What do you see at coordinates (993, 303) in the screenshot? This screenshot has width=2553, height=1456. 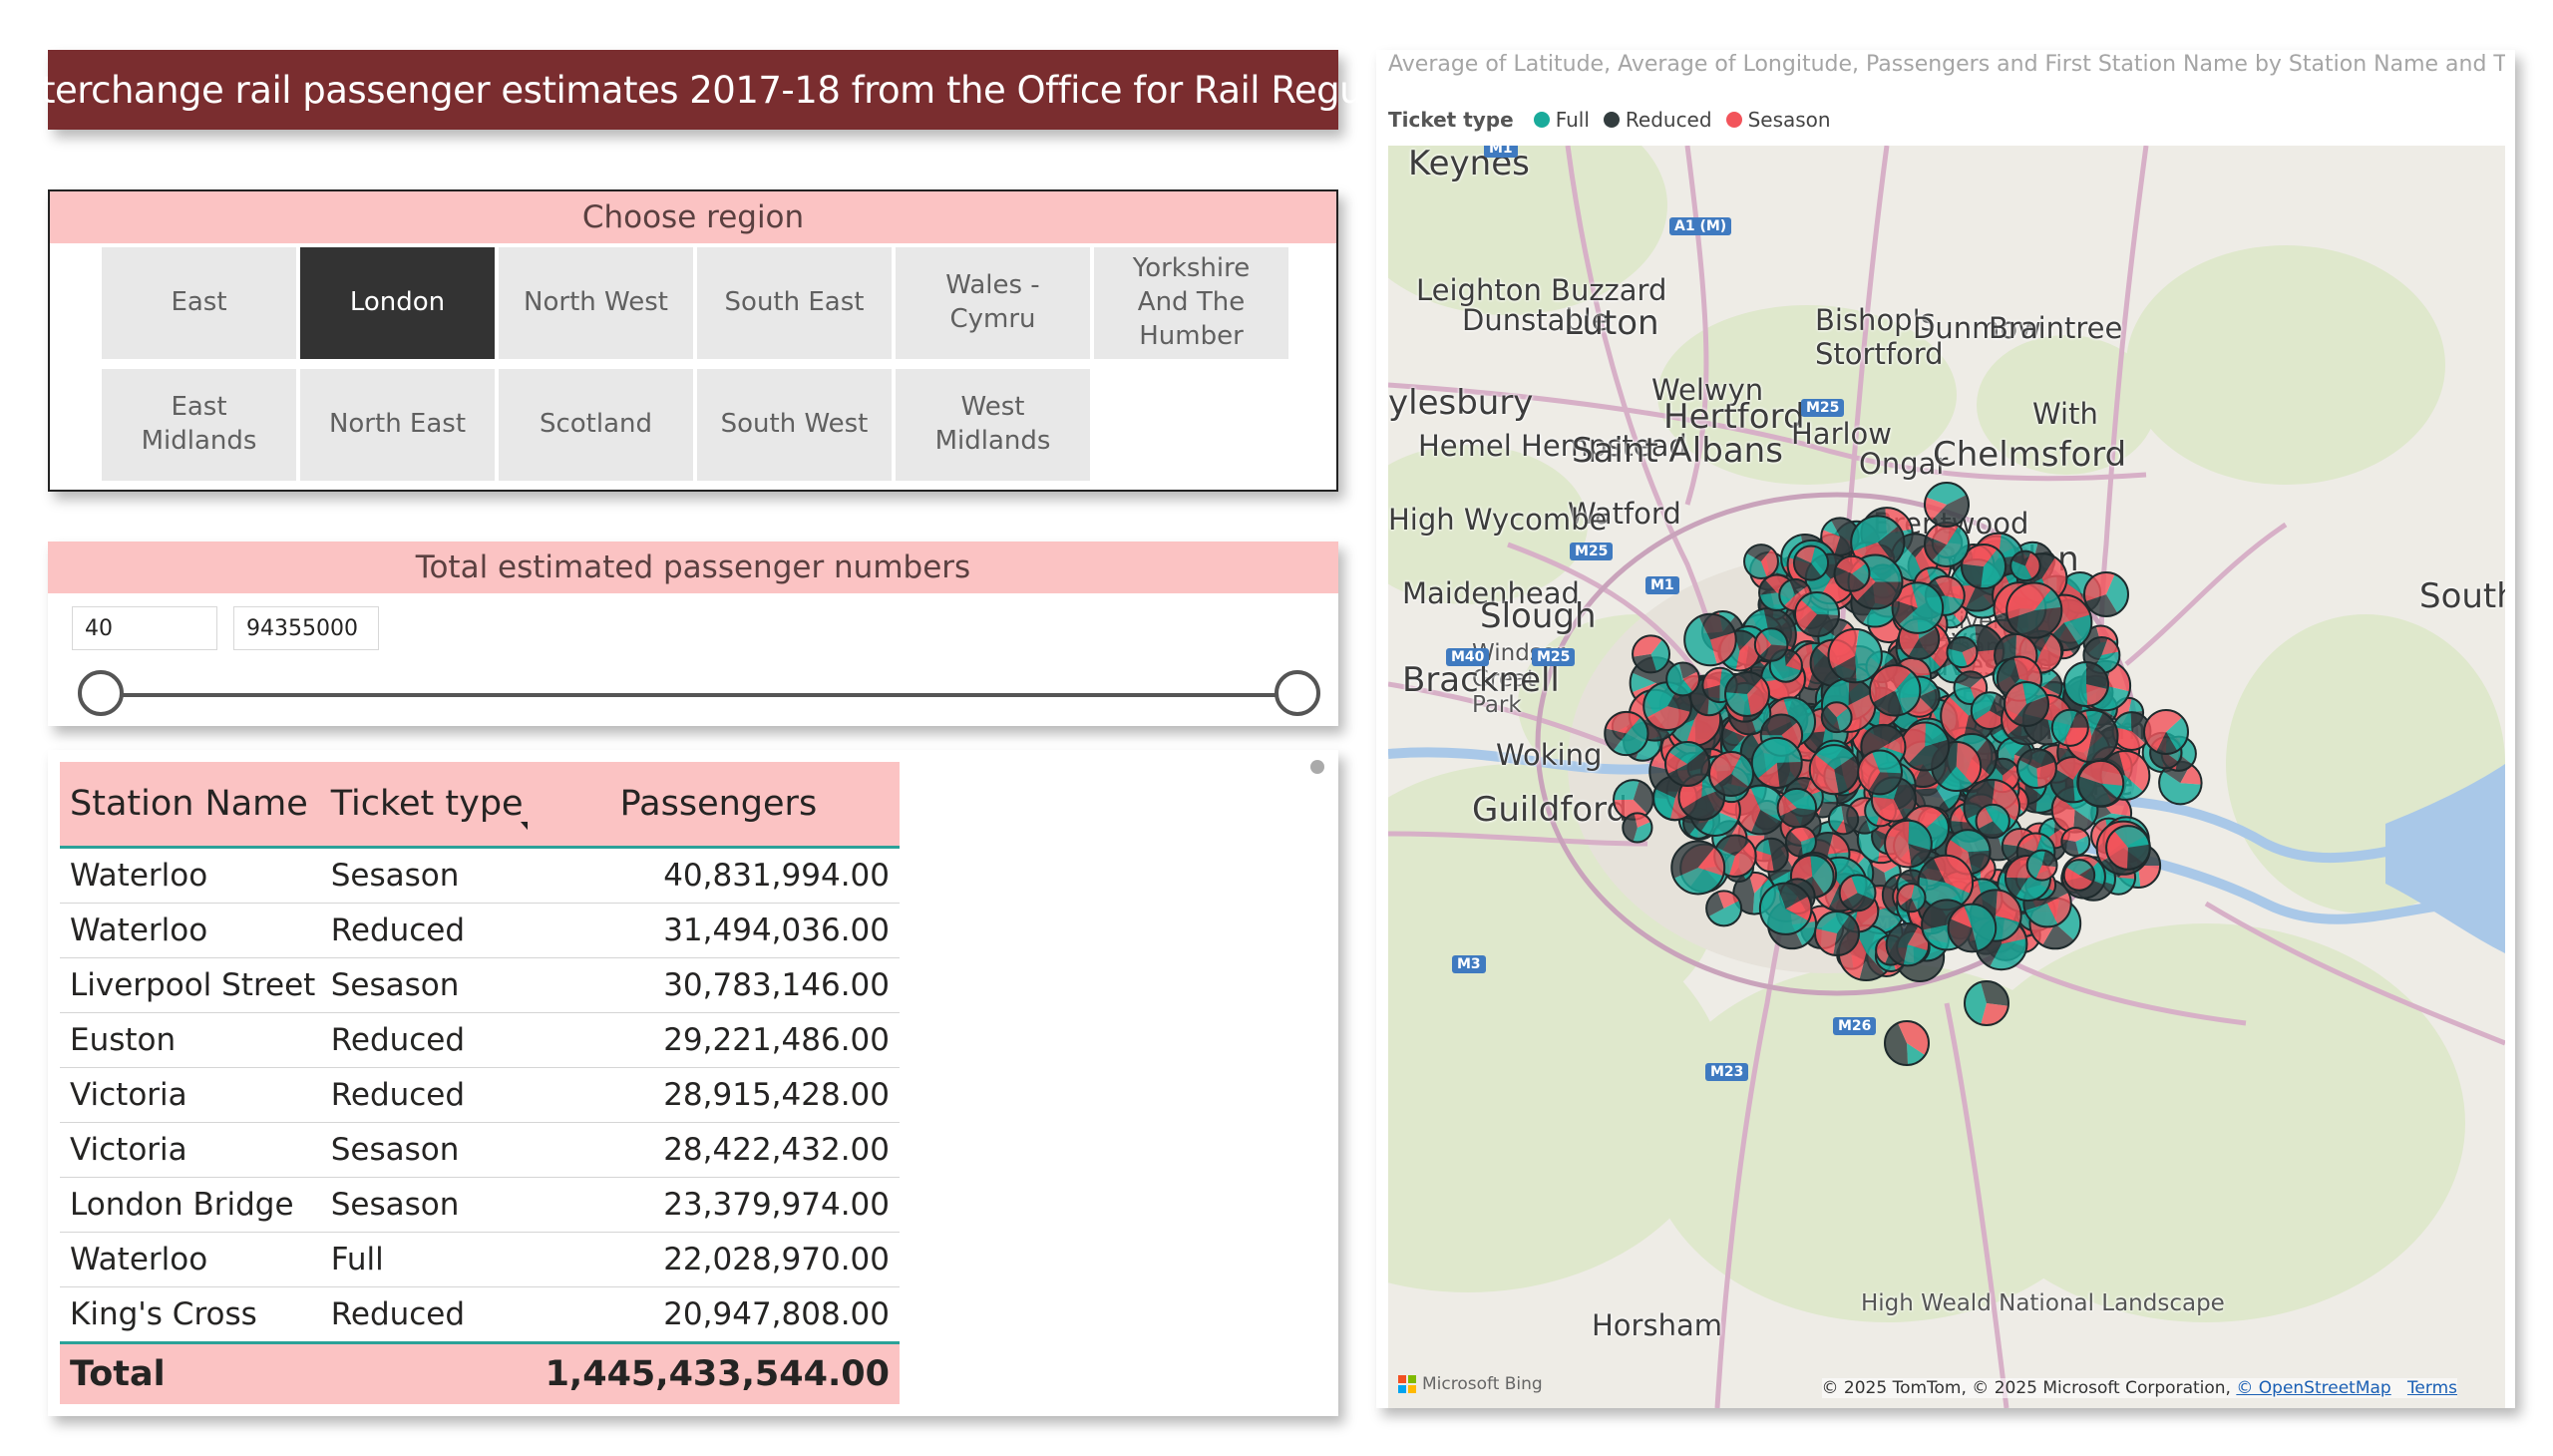 I see `region-tile-wales-cymru: Wales - Cymru` at bounding box center [993, 303].